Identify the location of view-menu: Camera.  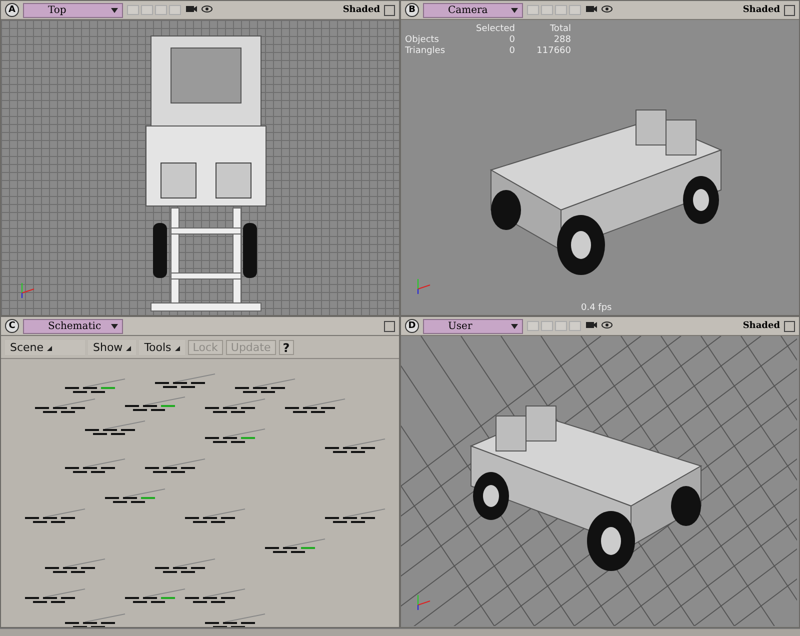
(473, 10).